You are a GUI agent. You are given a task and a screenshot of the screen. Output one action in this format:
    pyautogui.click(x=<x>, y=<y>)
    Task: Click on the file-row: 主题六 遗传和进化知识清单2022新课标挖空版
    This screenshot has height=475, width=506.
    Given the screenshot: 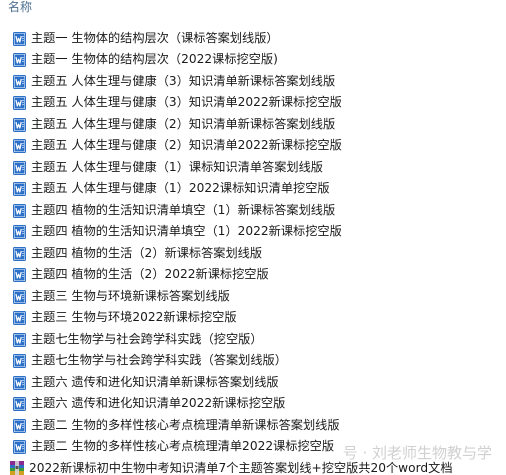 What is the action you would take?
    pyautogui.click(x=253, y=404)
    